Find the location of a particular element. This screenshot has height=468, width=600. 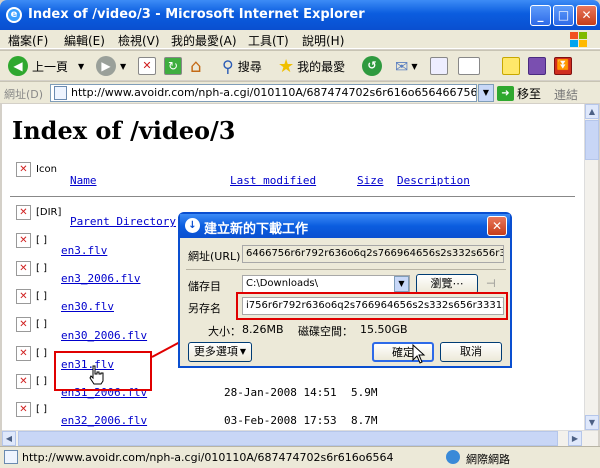

file-link: en3.flv is located at coordinates (84, 250).